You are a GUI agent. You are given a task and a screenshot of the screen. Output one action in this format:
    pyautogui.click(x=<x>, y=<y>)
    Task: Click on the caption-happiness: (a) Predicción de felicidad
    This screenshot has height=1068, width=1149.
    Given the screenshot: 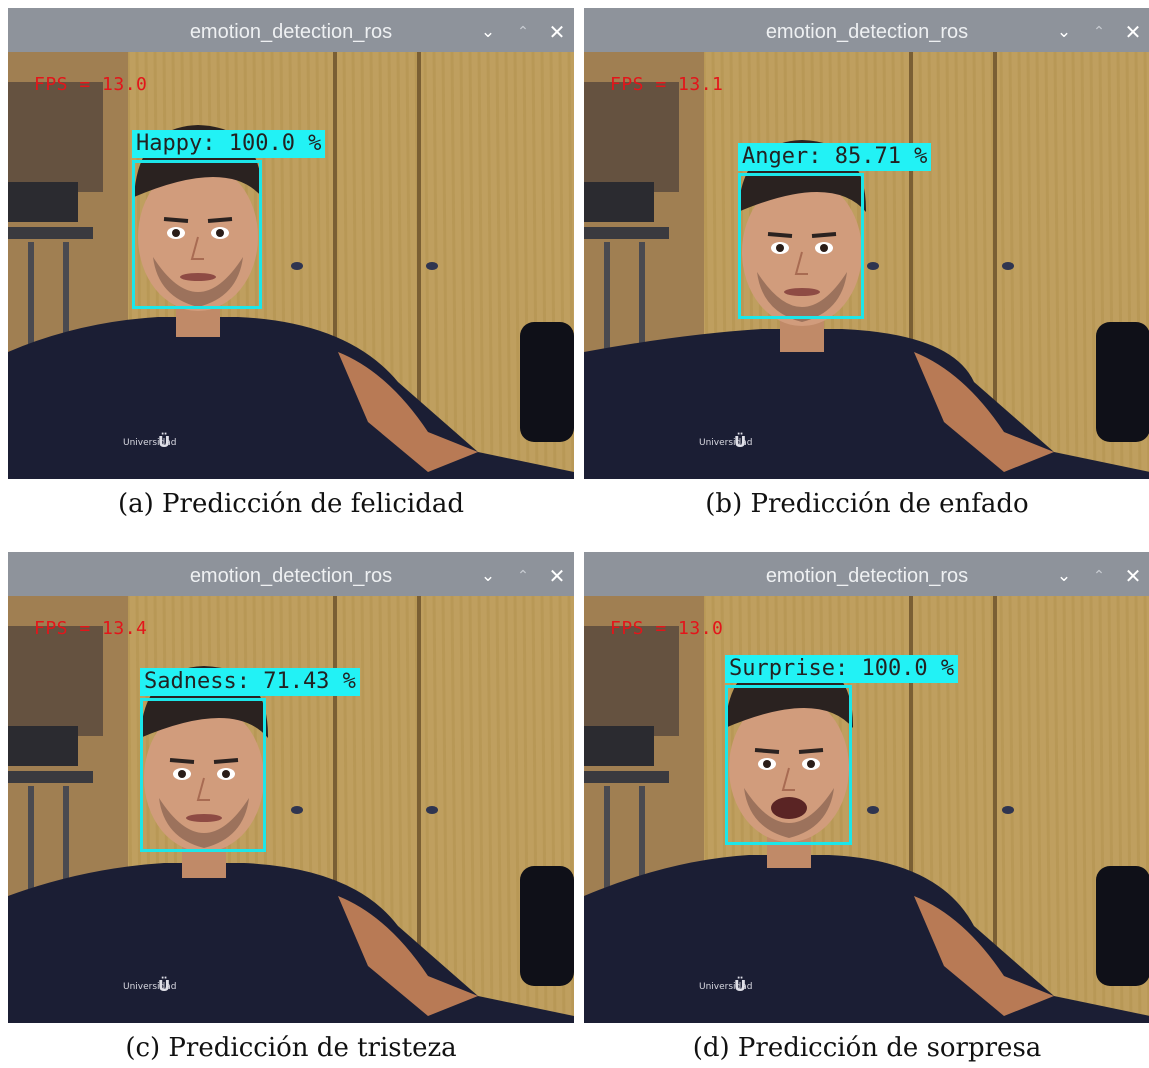 What is the action you would take?
    pyautogui.click(x=291, y=504)
    